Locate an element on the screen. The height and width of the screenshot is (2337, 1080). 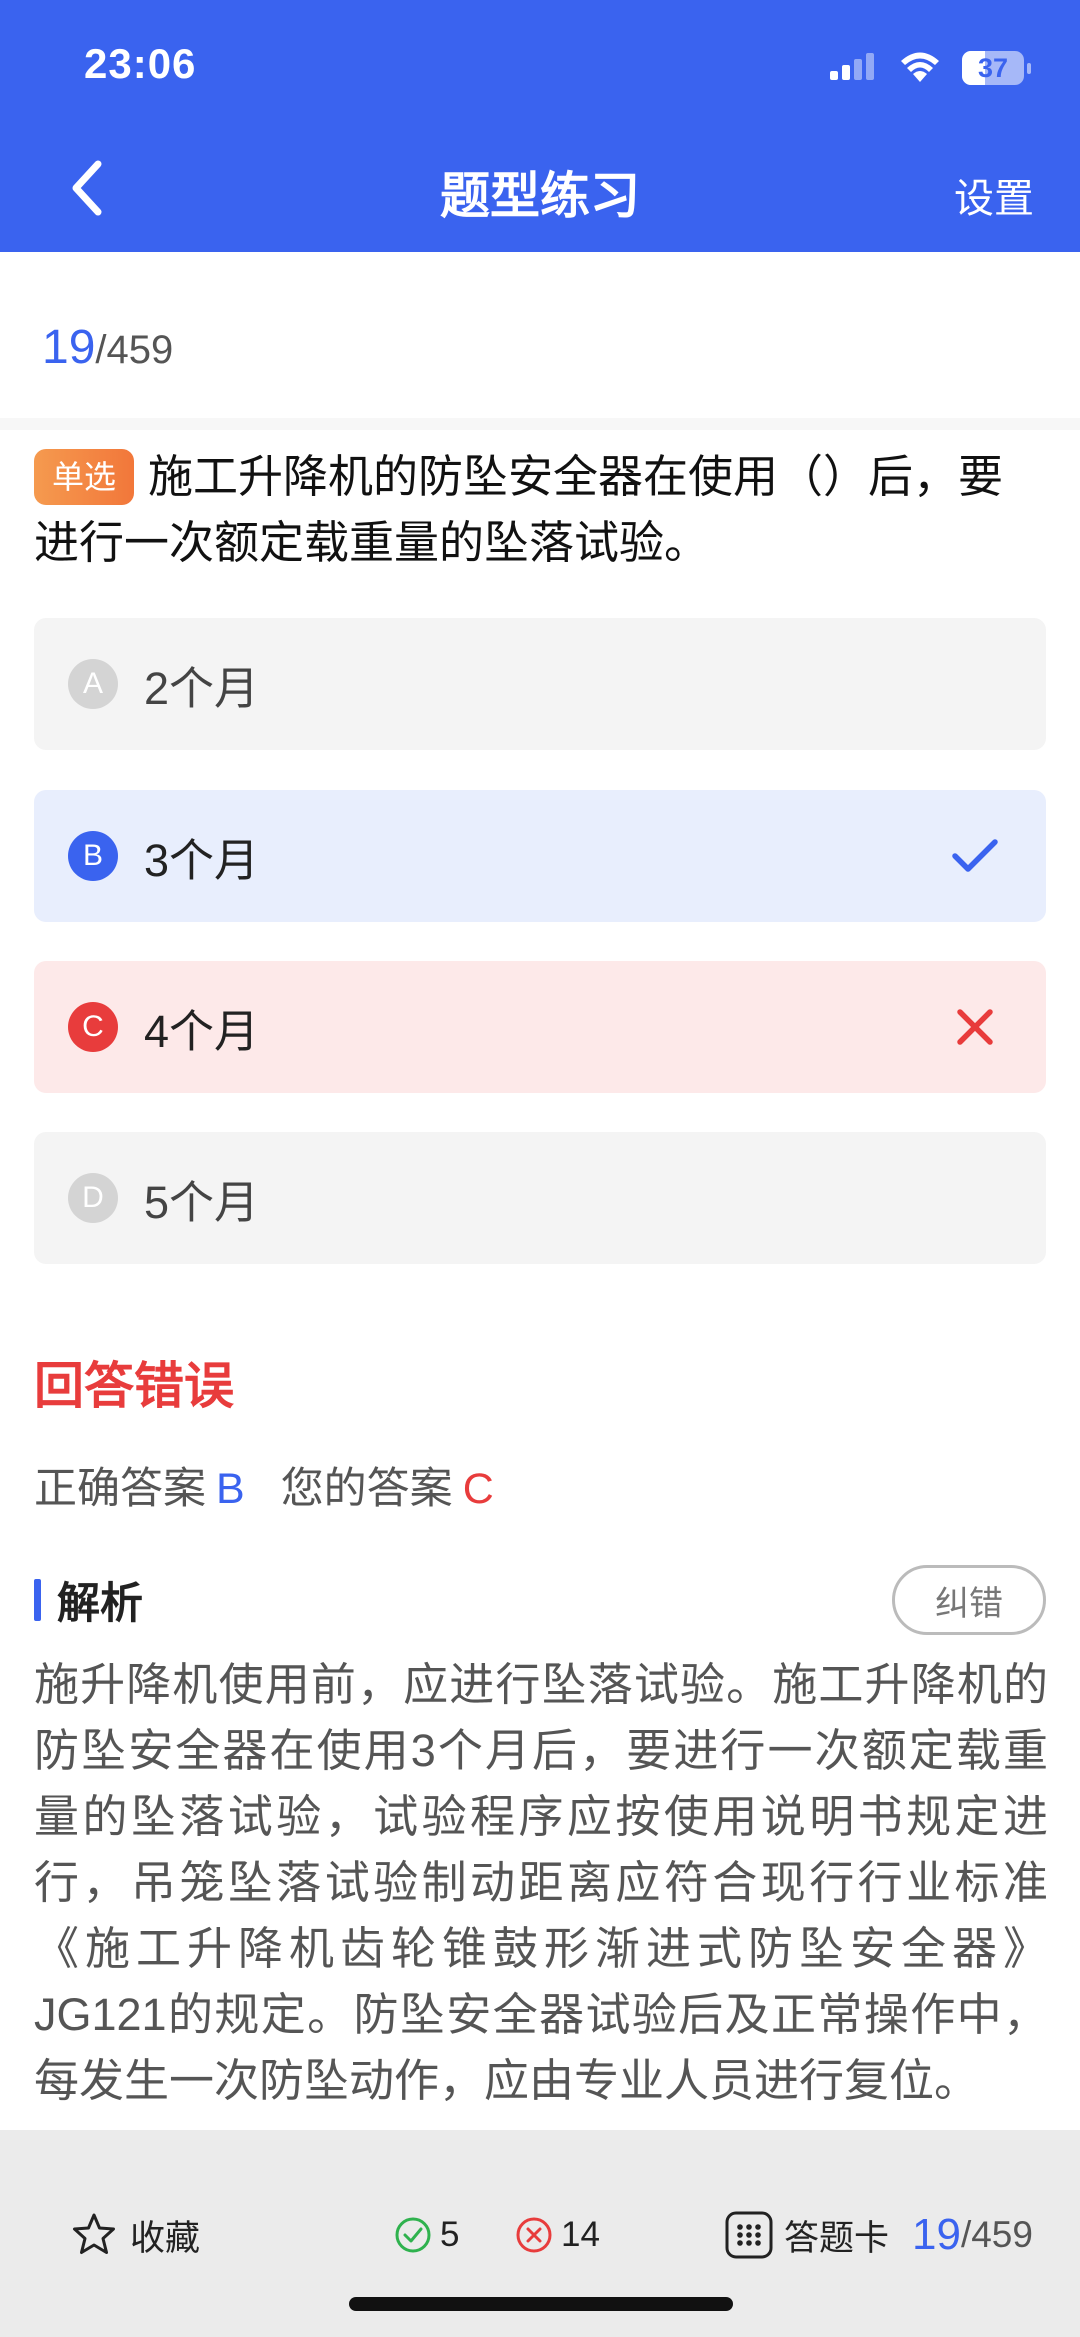
question-text-block: 单选 施工升降机的防坠安全器在使用（）后，要进行一次额定载重量的坠落试验。 is located at coordinates (539, 510).